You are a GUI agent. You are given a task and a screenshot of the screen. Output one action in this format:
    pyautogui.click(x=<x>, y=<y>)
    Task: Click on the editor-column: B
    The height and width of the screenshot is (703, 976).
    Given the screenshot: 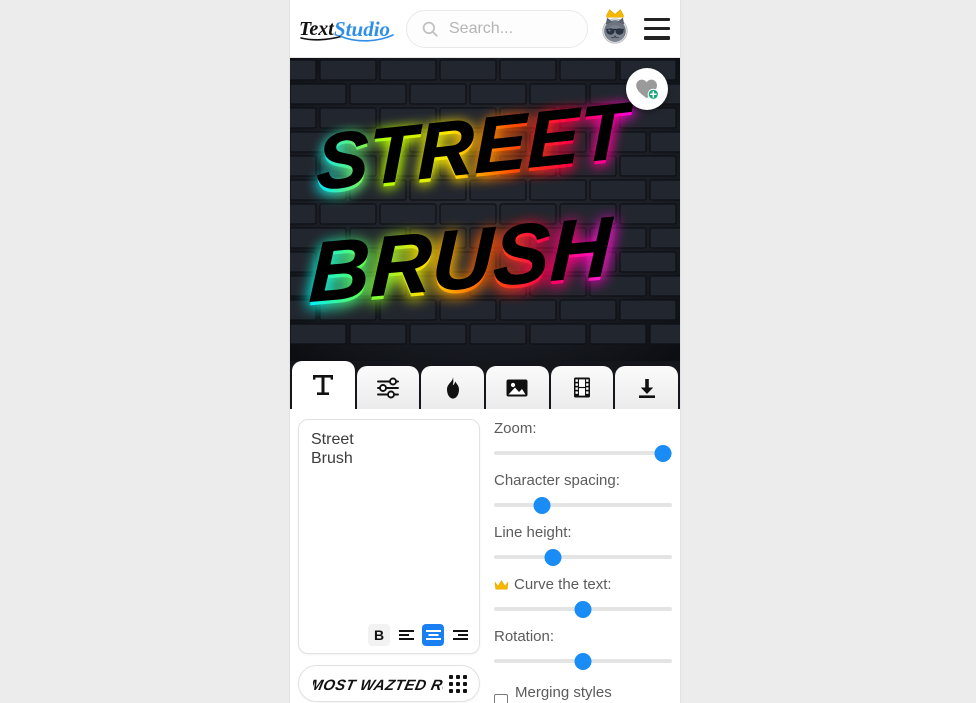 What is the action you would take?
    pyautogui.click(x=389, y=561)
    